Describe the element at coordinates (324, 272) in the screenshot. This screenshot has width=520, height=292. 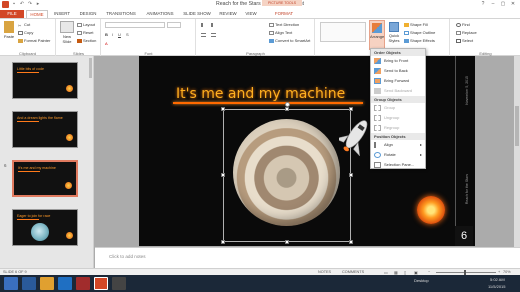
I see `notes-toggle: NOTES` at that location.